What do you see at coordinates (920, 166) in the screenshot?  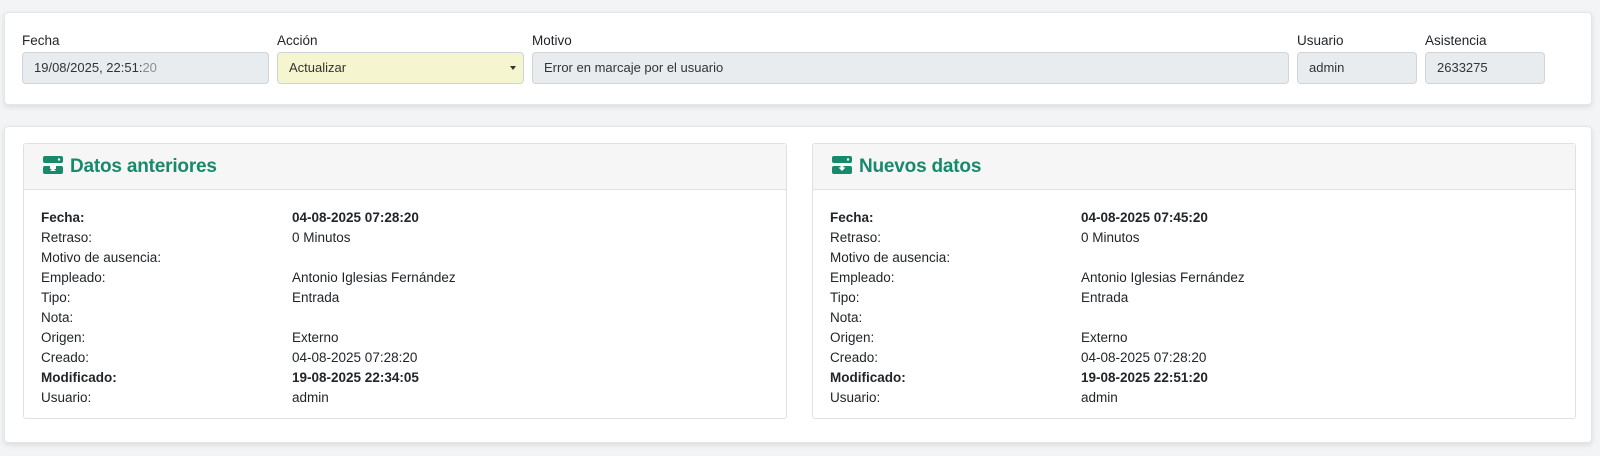 I see `nuevos-datos-title: Nuevos datos` at bounding box center [920, 166].